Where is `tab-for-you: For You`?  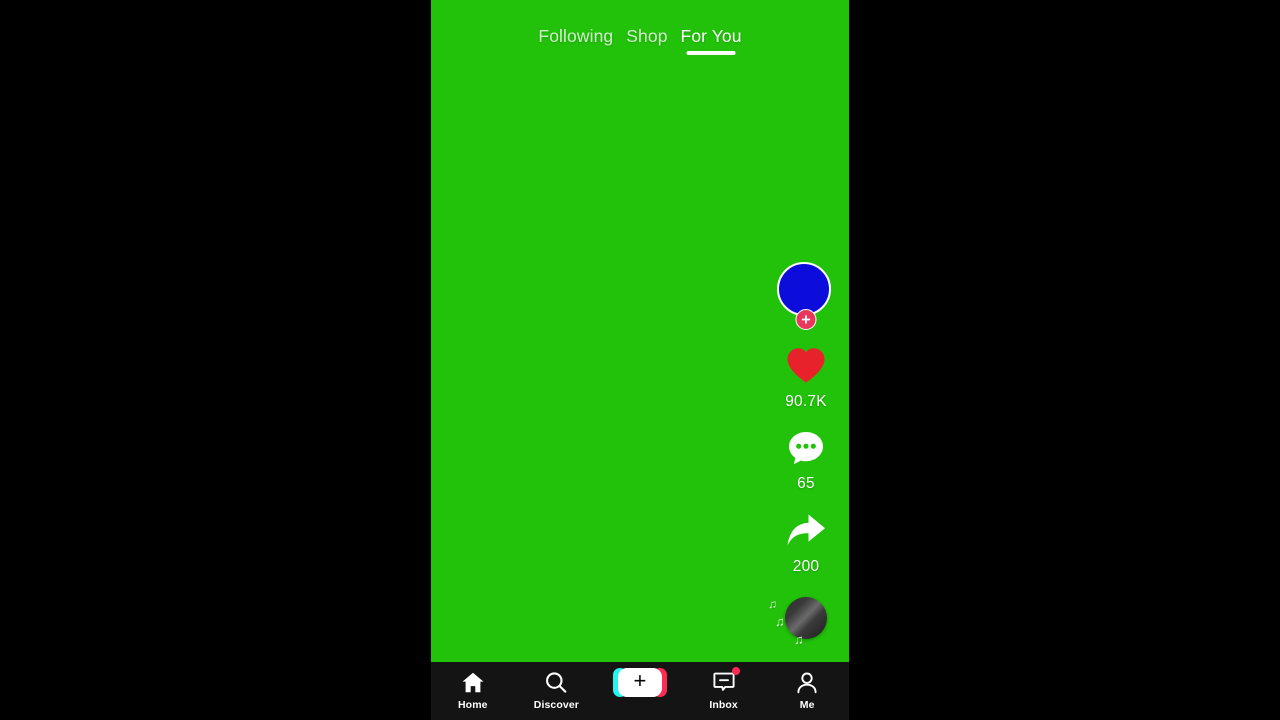
tab-for-you: For You is located at coordinates (711, 41).